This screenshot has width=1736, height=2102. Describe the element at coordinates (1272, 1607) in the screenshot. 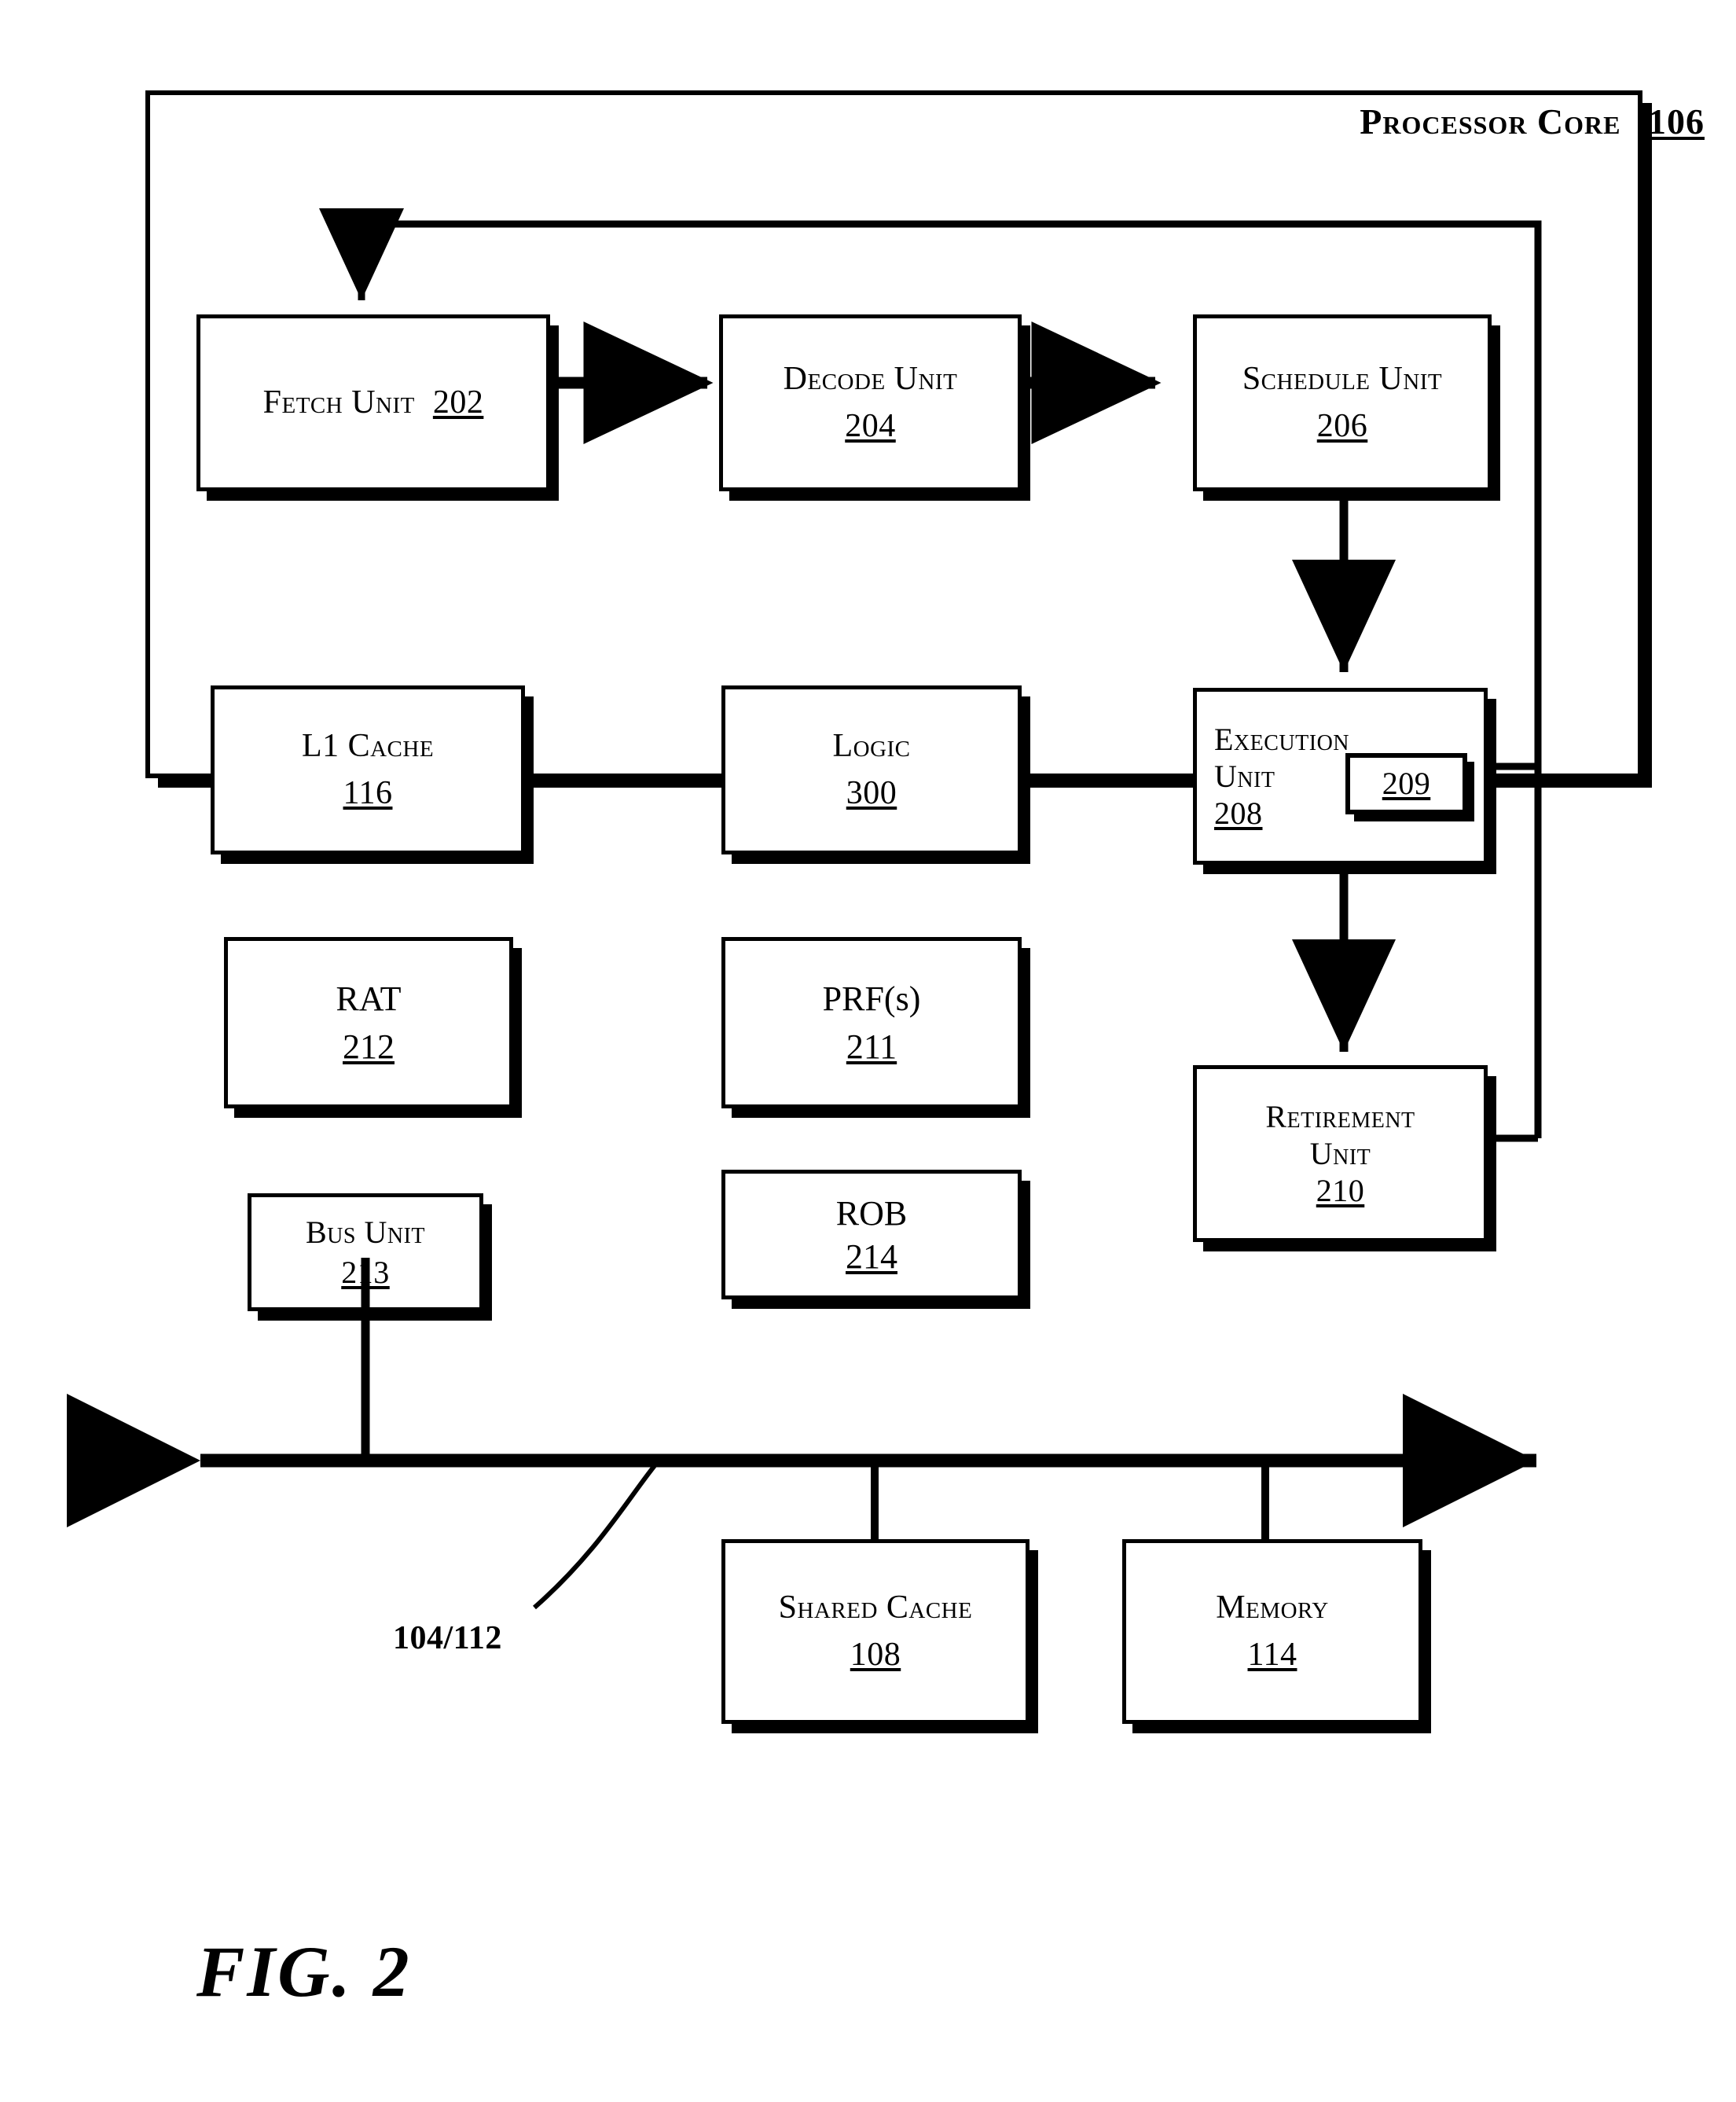

I see `memory-label: Memory` at that location.